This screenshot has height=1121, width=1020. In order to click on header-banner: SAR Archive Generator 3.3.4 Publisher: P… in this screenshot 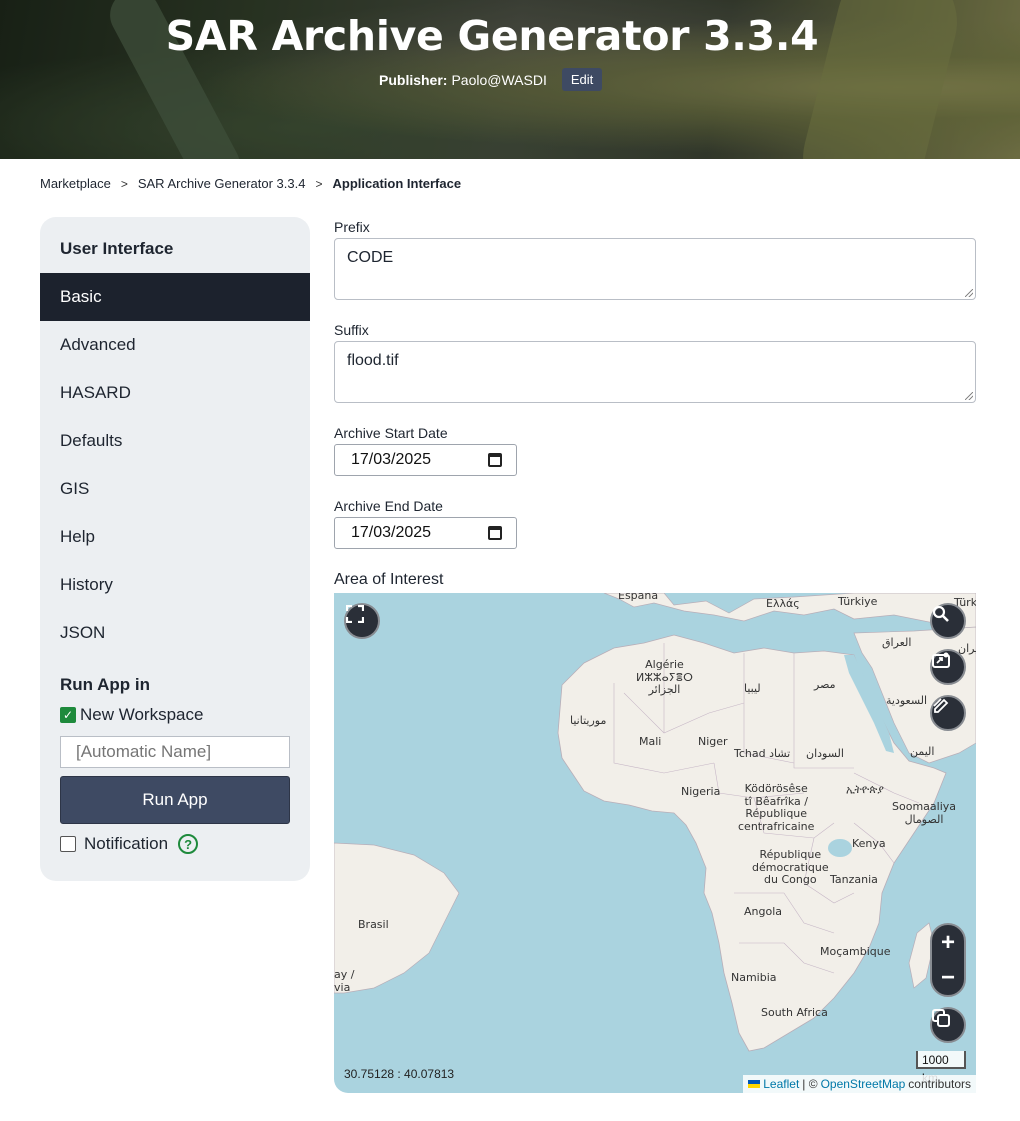, I will do `click(510, 79)`.